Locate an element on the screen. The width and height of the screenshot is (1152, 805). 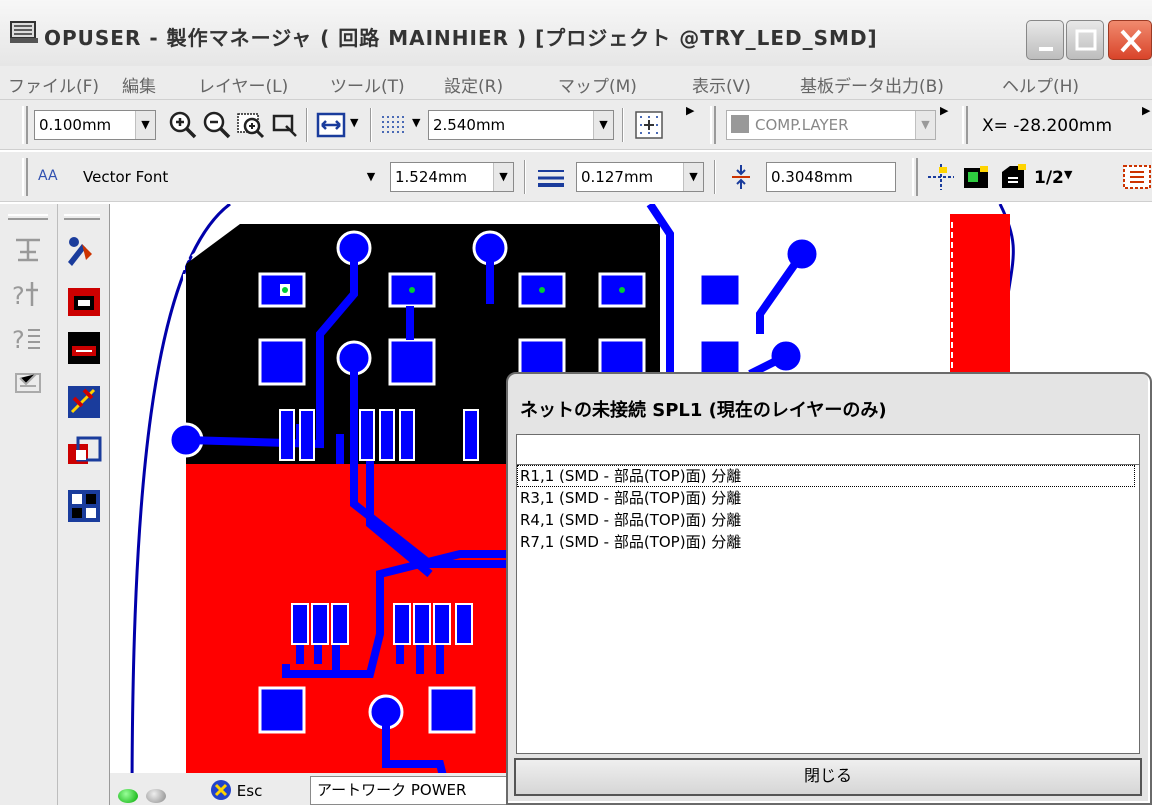
component-green-icon is located at coordinates (977, 177).